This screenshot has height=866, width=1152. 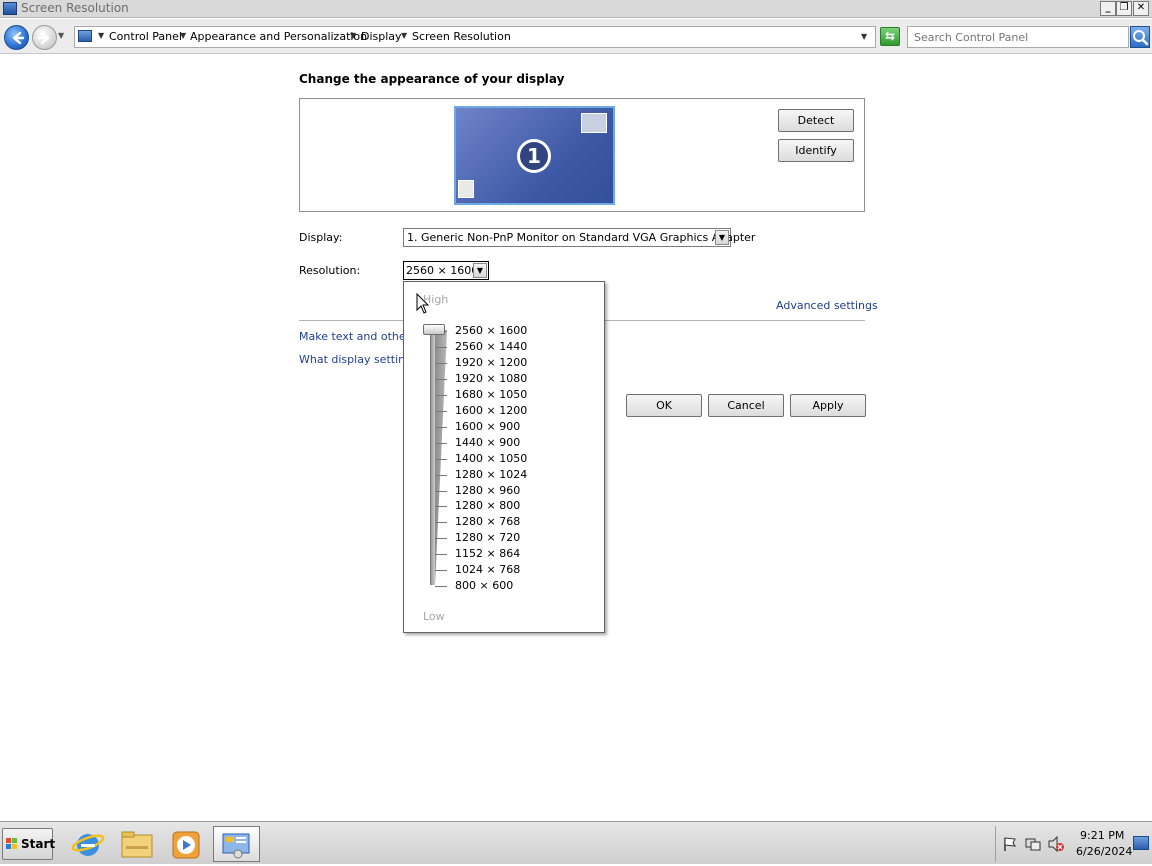 What do you see at coordinates (1124, 8) in the screenshot?
I see `restore-button: ❐` at bounding box center [1124, 8].